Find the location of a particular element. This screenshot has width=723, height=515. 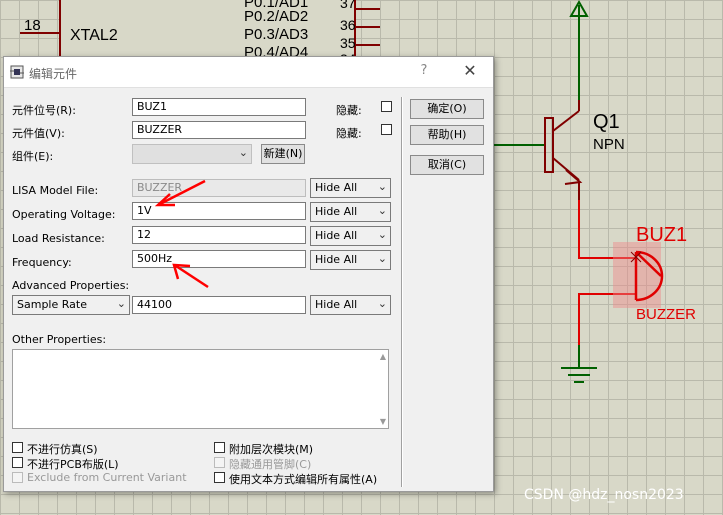

voltage-input: 1V is located at coordinates (219, 211).